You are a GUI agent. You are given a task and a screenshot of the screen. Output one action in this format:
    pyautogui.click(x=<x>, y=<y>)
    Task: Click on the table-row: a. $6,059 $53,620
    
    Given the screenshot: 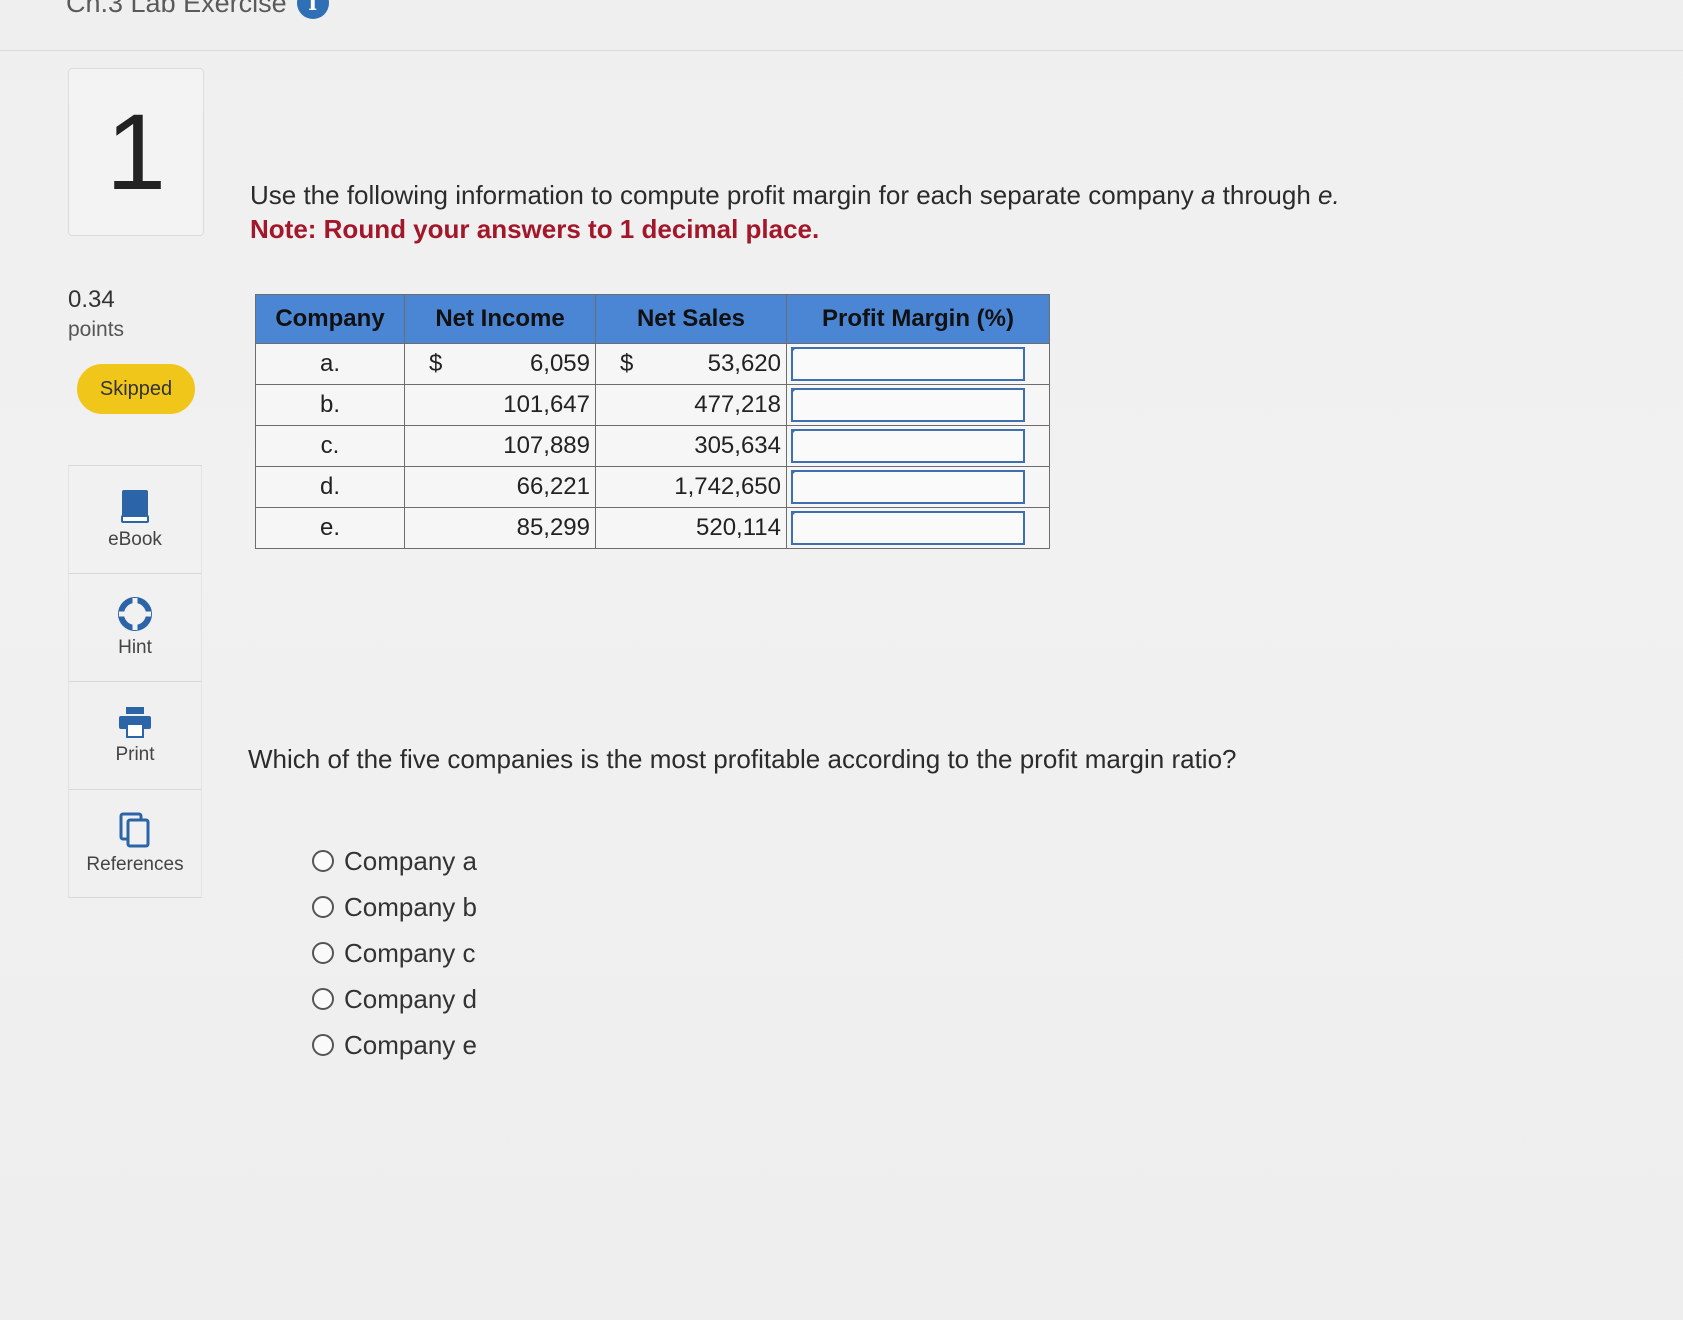 What is the action you would take?
    pyautogui.click(x=652, y=364)
    